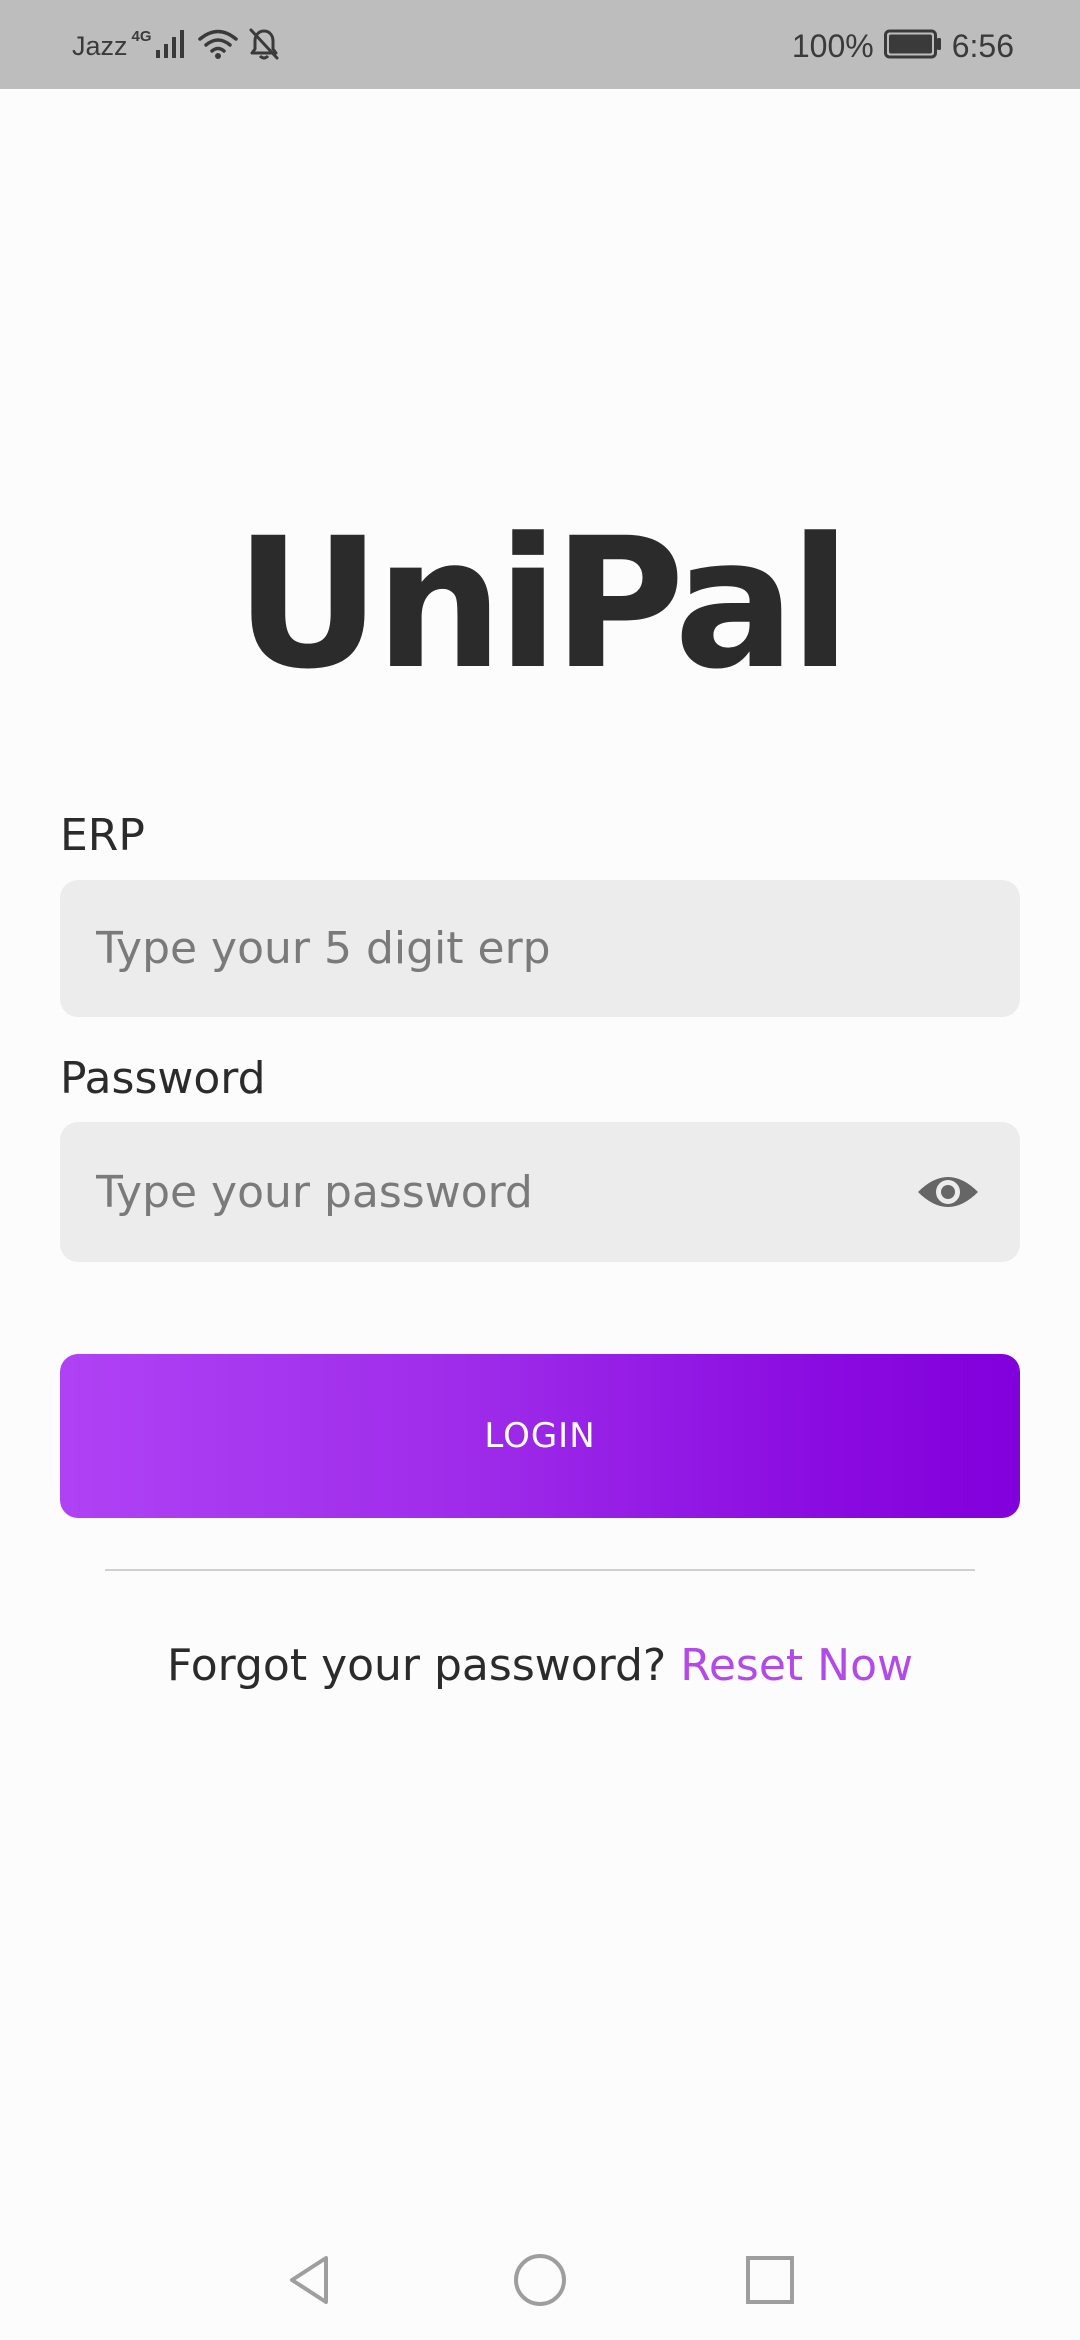 Image resolution: width=1080 pixels, height=2340 pixels. Describe the element at coordinates (506, 948) in the screenshot. I see `erp-input` at that location.